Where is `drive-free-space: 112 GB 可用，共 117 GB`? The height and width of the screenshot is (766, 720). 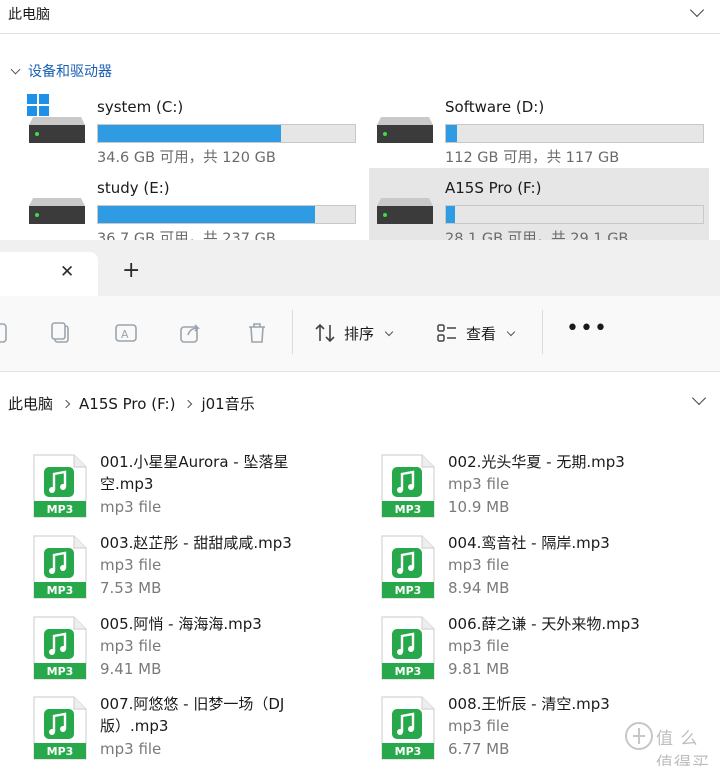 drive-free-space: 112 GB 可用，共 117 GB is located at coordinates (532, 158).